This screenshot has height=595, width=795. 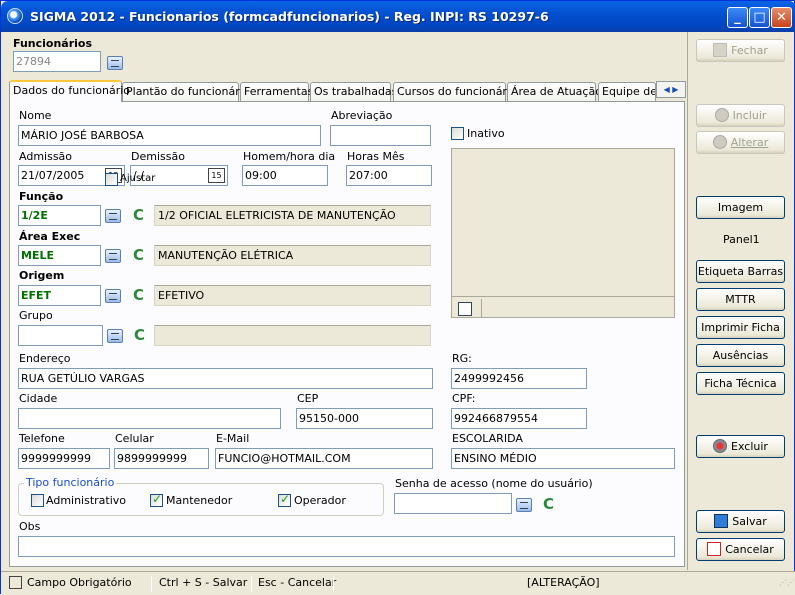 What do you see at coordinates (486, 133) in the screenshot?
I see `inativo-label: Inativo` at bounding box center [486, 133].